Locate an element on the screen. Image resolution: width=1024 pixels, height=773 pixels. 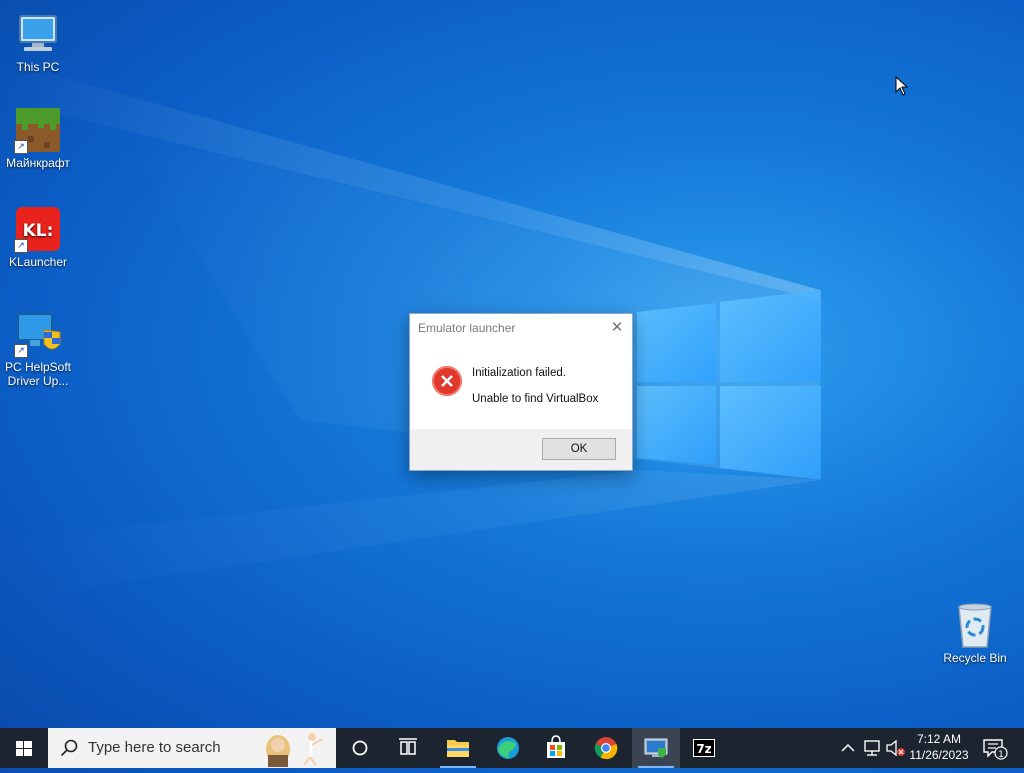
search-icon is located at coordinates (69, 748).